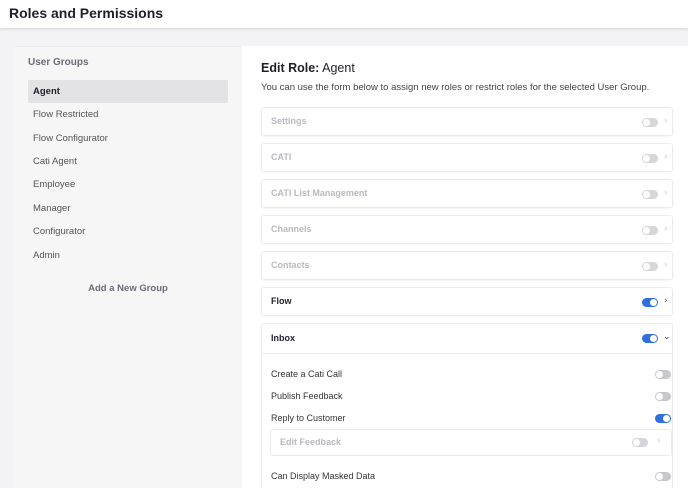 The height and width of the screenshot is (488, 688). I want to click on role-label: Flow, so click(281, 301).